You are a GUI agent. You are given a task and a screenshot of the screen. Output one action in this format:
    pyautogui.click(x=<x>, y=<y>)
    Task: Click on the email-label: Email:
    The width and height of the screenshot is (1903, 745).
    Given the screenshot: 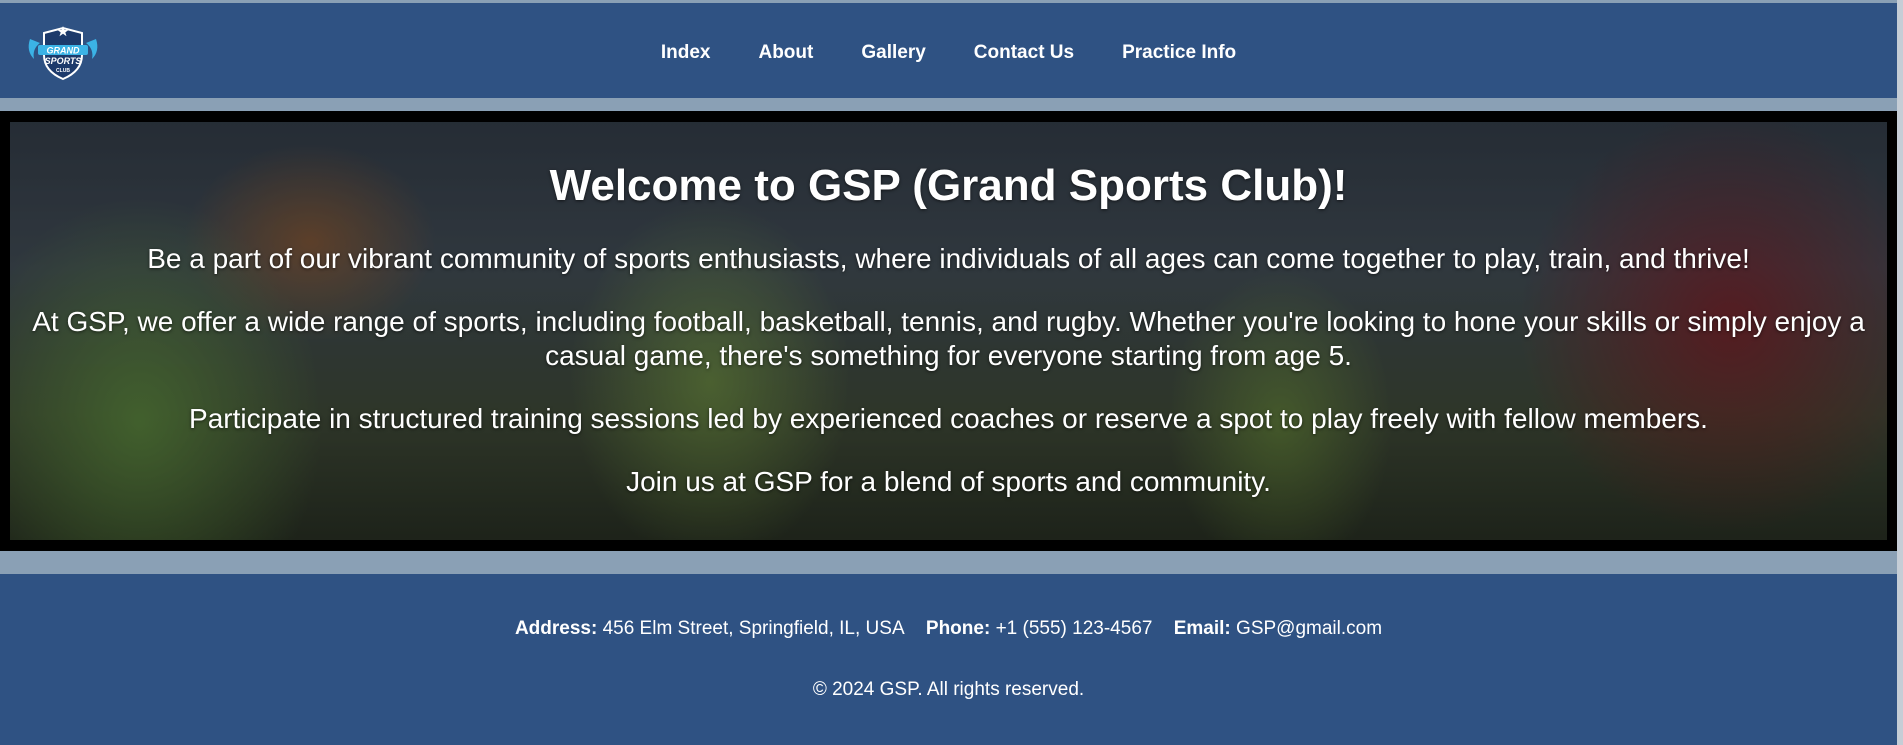 What is the action you would take?
    pyautogui.click(x=1202, y=628)
    